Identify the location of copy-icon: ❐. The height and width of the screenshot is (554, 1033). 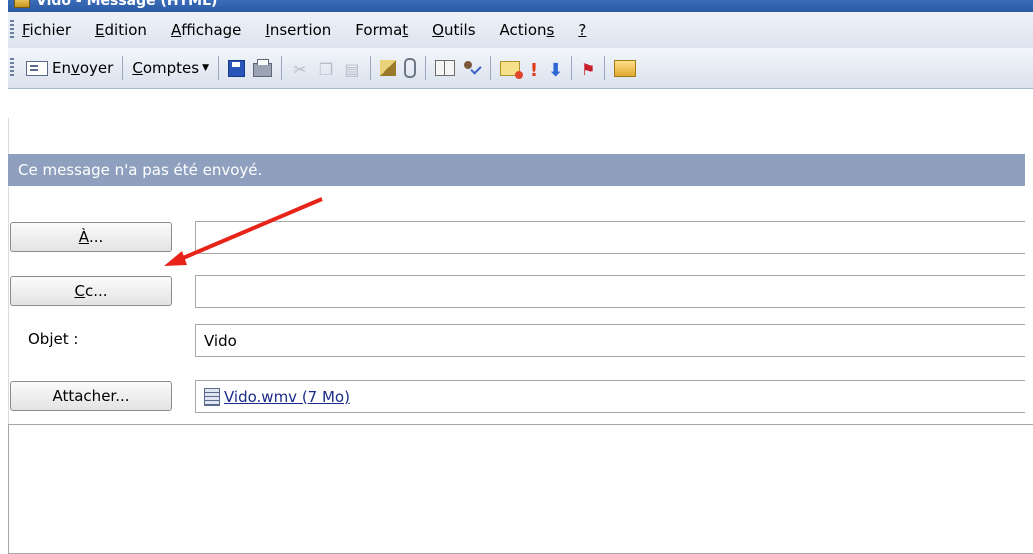
(326, 69).